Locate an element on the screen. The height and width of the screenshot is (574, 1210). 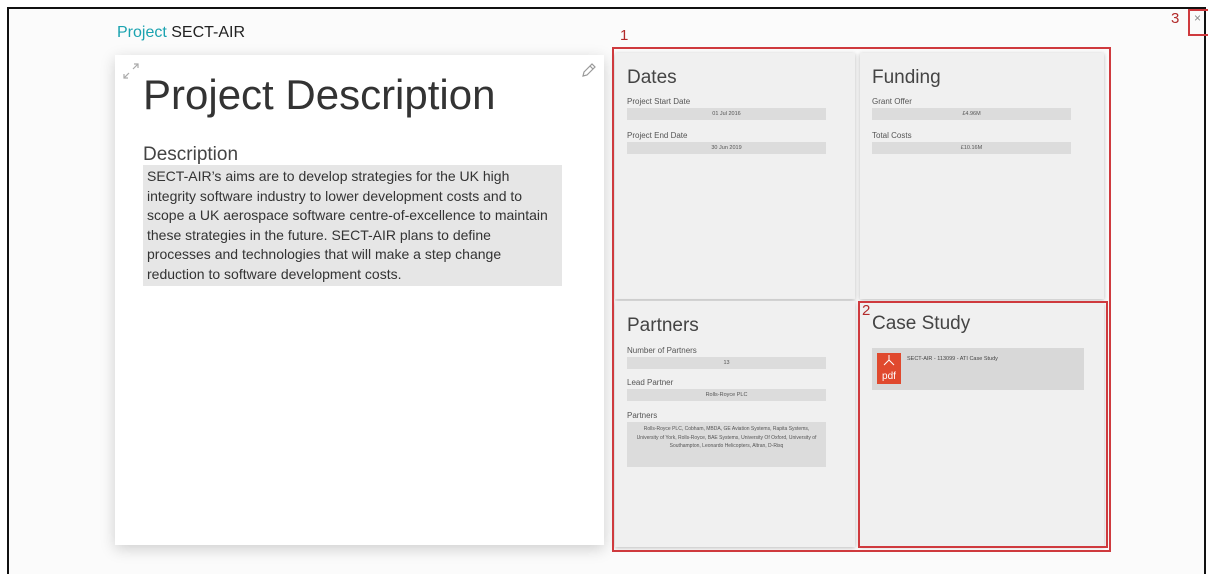
project-title-prefix: Project is located at coordinates (142, 32).